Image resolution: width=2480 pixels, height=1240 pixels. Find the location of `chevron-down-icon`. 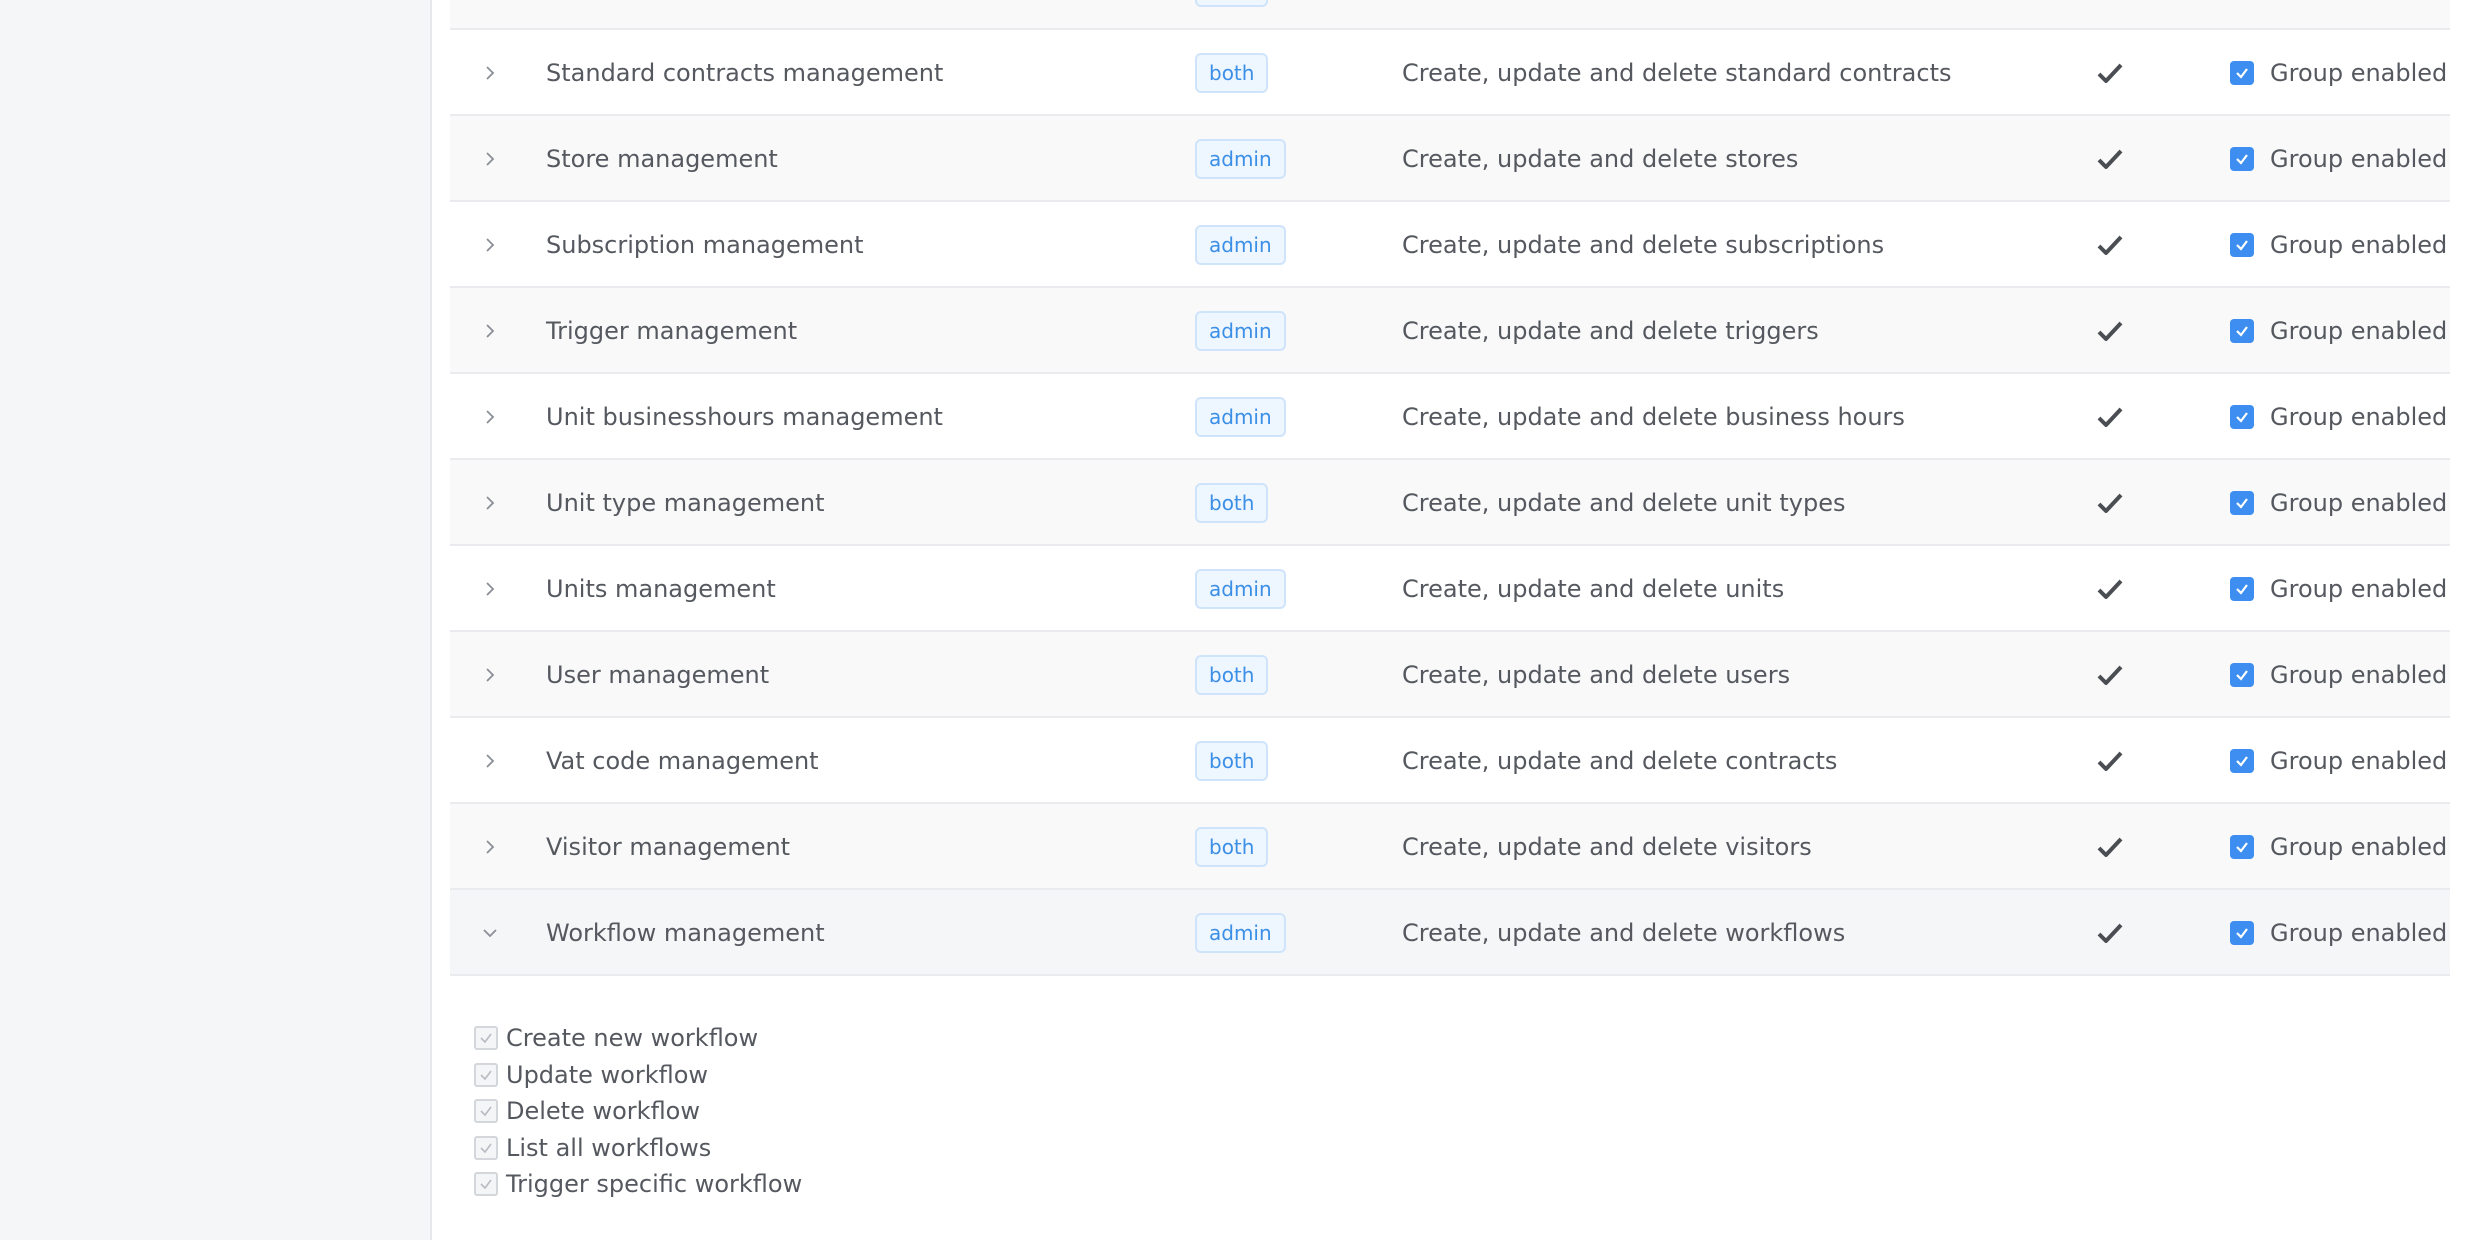

chevron-down-icon is located at coordinates (490, 933).